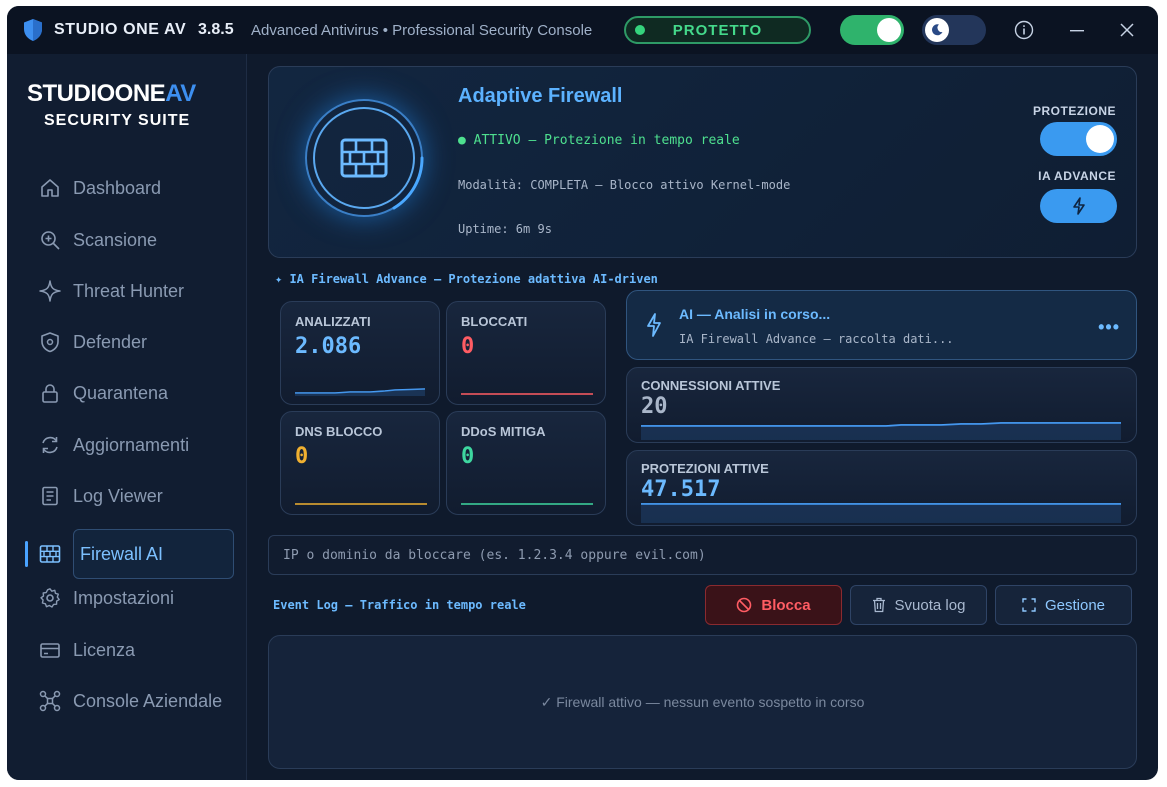 The width and height of the screenshot is (1167, 787). Describe the element at coordinates (122, 553) in the screenshot. I see `sidebar-item-label: Firewall AI` at that location.